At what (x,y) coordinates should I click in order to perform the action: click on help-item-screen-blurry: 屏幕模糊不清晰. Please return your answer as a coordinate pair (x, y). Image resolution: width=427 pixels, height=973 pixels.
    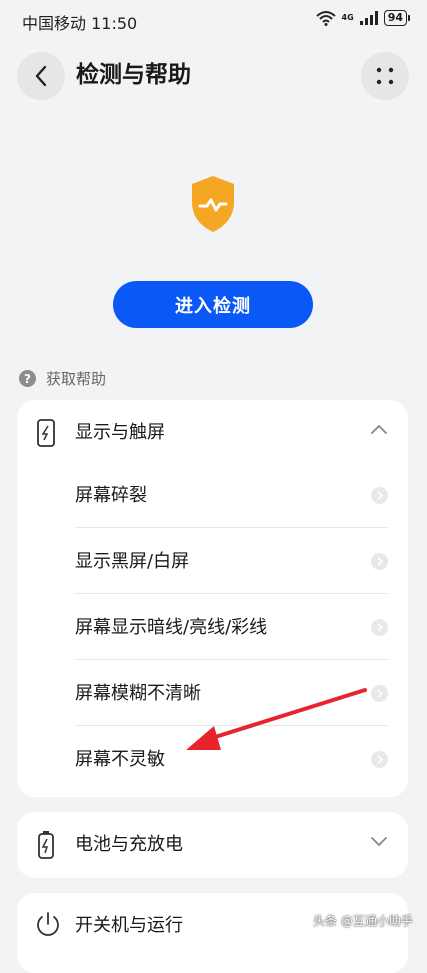
    Looking at the image, I should click on (231, 693).